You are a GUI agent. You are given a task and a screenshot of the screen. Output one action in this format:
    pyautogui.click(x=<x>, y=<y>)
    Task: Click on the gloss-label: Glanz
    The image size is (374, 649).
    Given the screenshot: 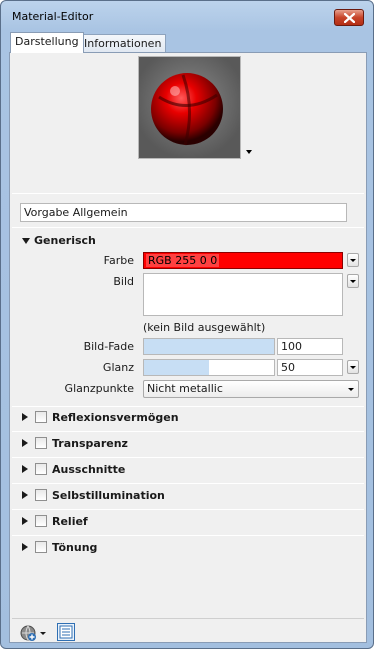 What is the action you would take?
    pyautogui.click(x=118, y=367)
    